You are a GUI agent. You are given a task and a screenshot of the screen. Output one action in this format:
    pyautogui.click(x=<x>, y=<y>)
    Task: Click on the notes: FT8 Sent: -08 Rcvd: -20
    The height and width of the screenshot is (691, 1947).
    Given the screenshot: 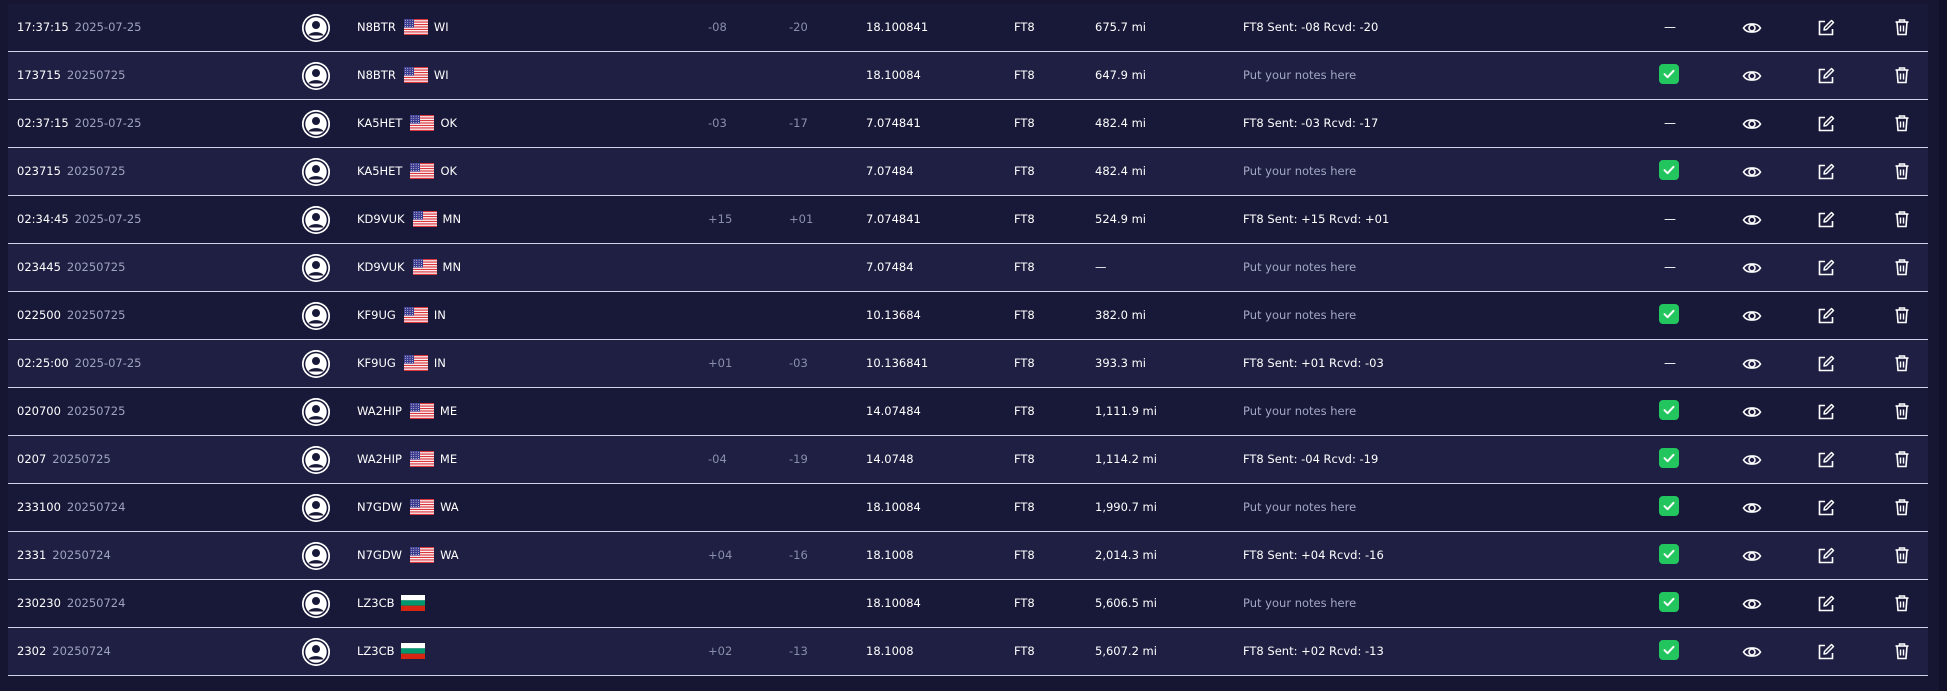 What is the action you would take?
    pyautogui.click(x=1310, y=27)
    